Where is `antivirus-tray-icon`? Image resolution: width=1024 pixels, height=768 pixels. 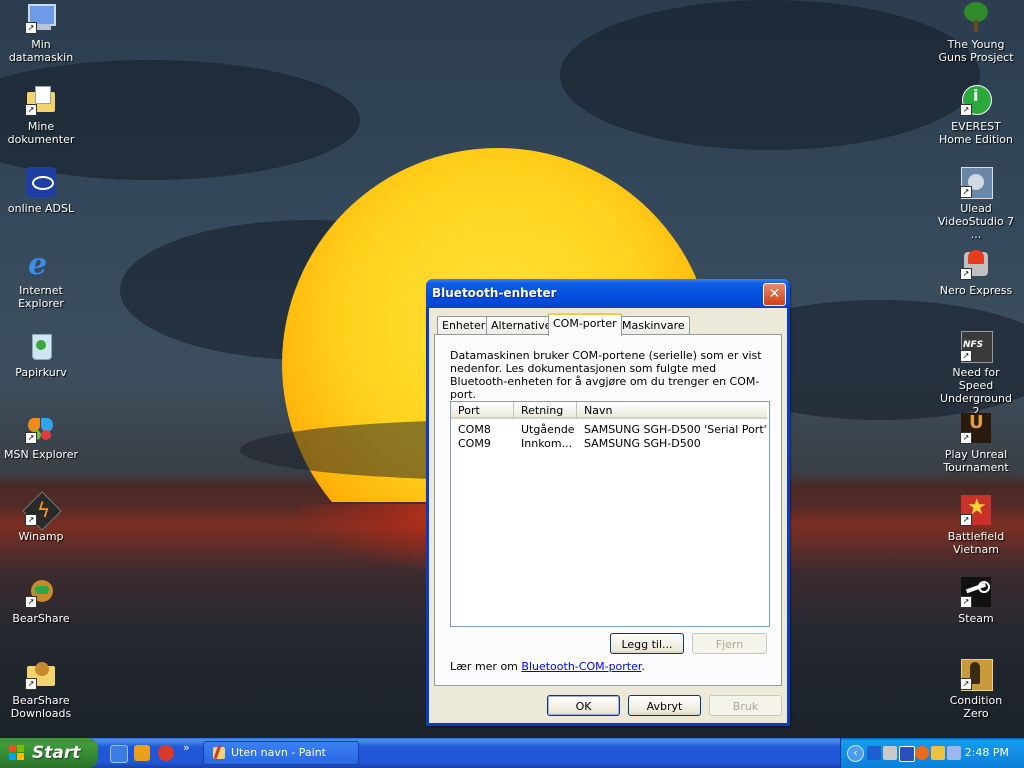
antivirus-tray-icon is located at coordinates (922, 753).